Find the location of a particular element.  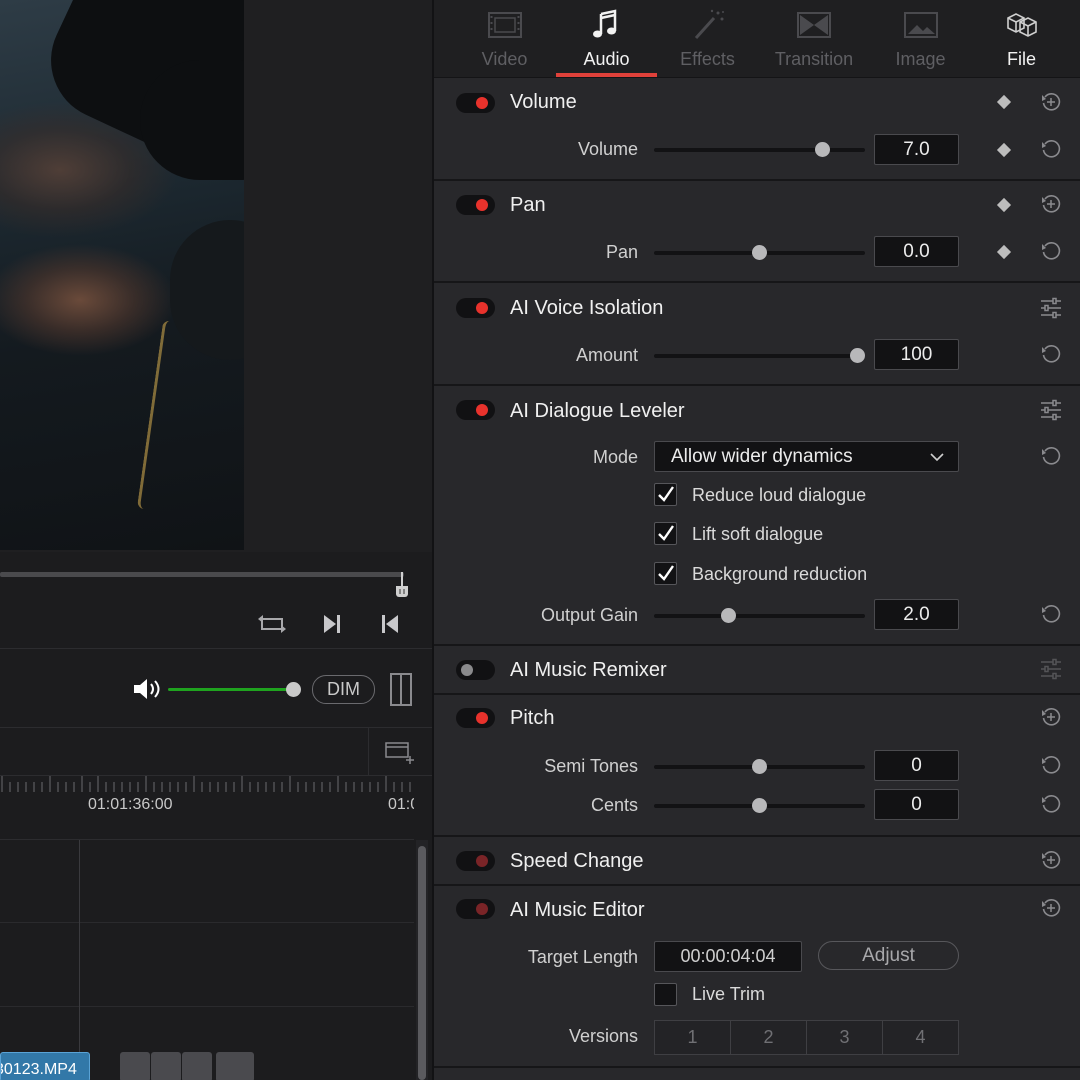

row-label: Versions is located at coordinates (603, 1036).